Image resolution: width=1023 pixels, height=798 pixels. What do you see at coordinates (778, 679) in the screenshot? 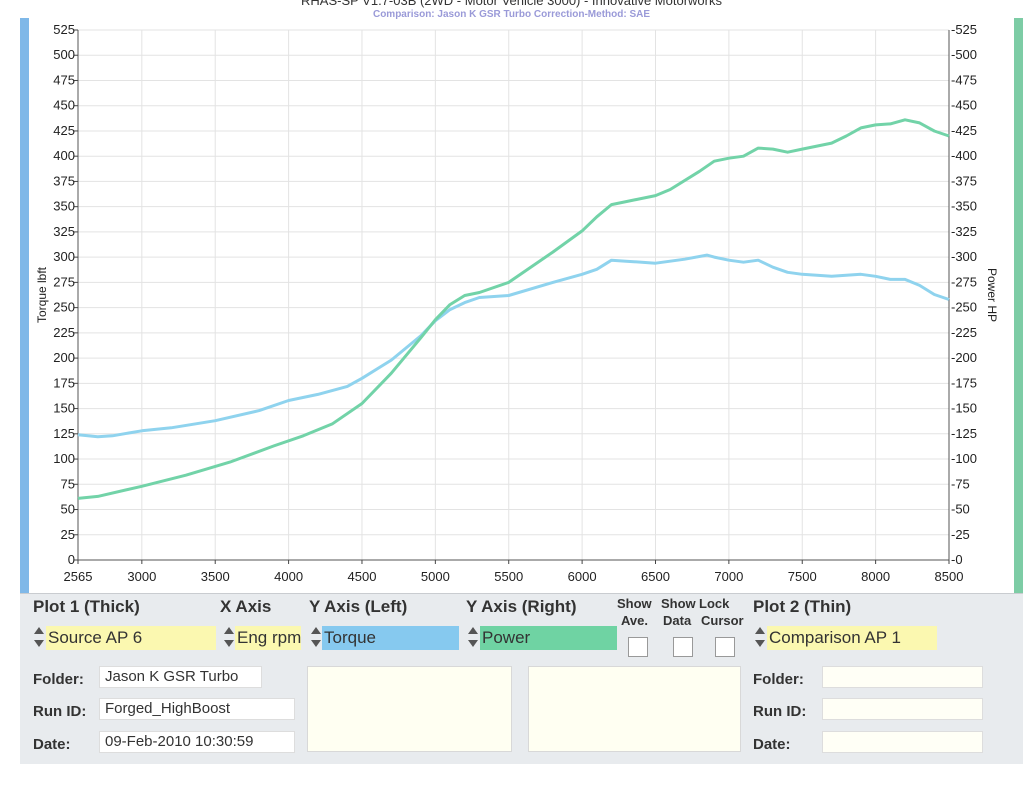
I see `plot2-folder-label: Folder:` at bounding box center [778, 679].